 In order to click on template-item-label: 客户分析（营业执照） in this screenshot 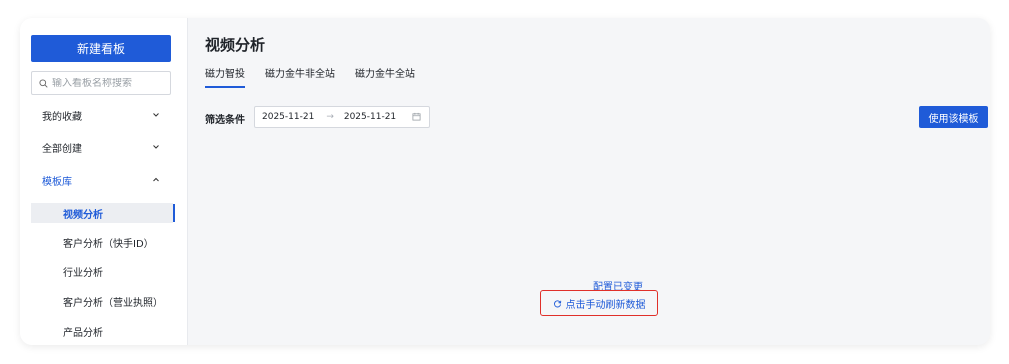, I will do `click(113, 303)`.